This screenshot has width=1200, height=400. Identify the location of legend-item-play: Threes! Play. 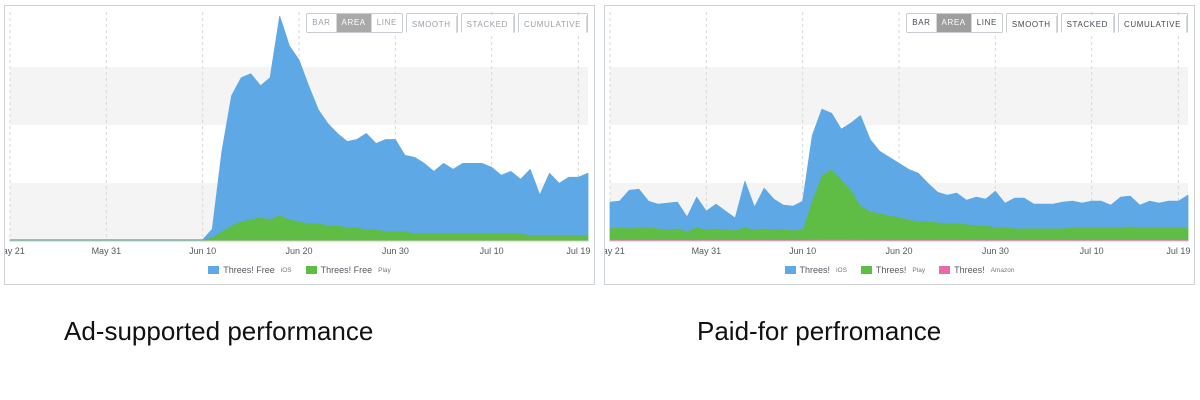
(893, 270).